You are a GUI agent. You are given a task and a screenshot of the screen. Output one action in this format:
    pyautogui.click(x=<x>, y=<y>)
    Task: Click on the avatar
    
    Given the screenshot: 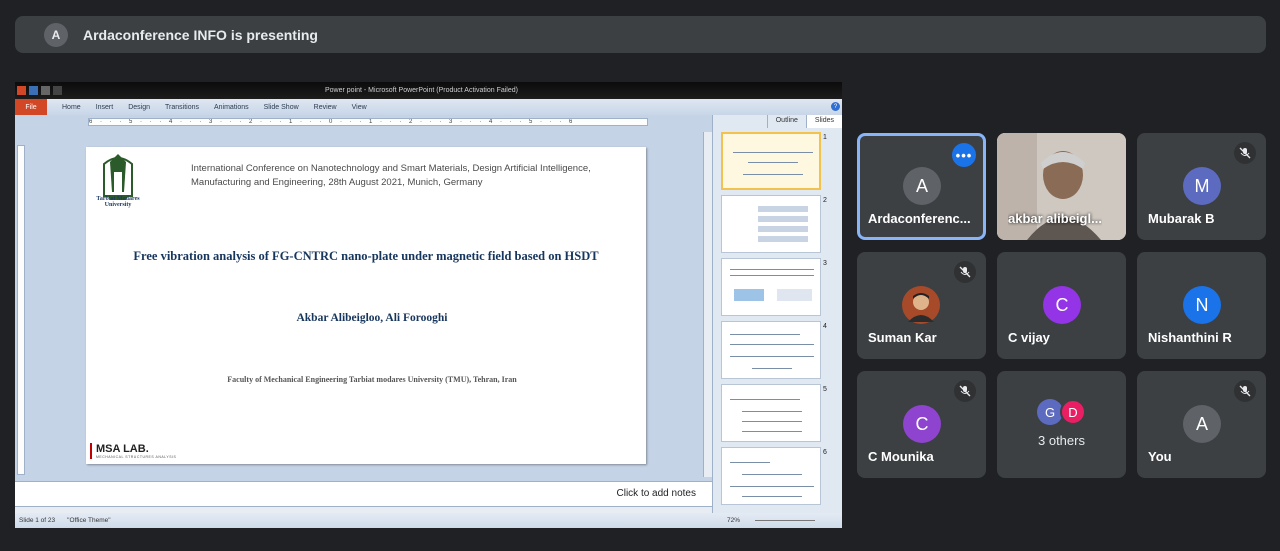 What is the action you would take?
    pyautogui.click(x=921, y=305)
    